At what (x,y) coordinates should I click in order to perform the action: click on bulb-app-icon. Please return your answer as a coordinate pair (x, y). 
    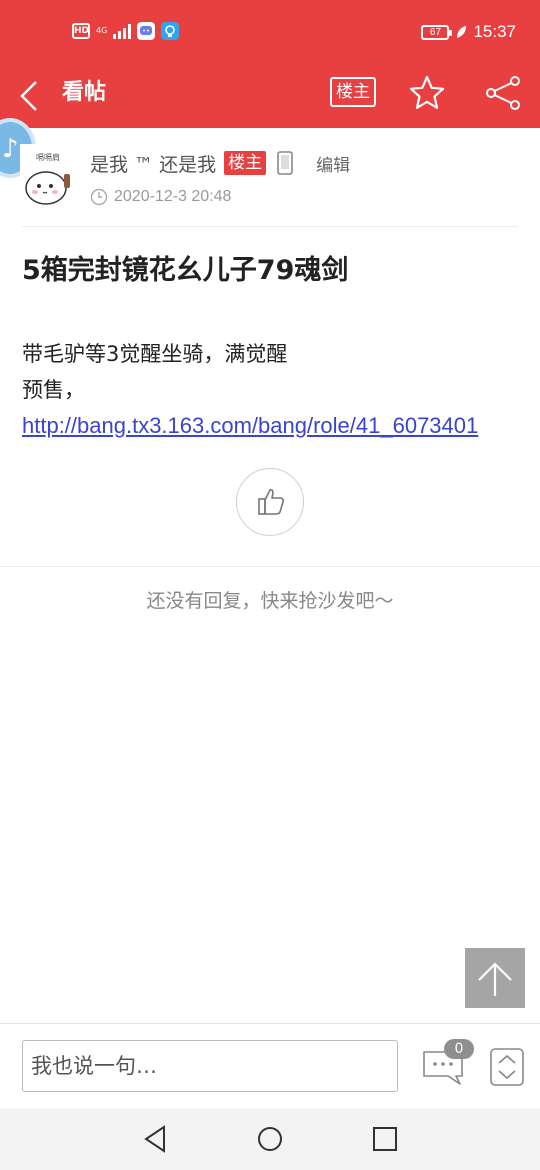
    Looking at the image, I should click on (170, 31).